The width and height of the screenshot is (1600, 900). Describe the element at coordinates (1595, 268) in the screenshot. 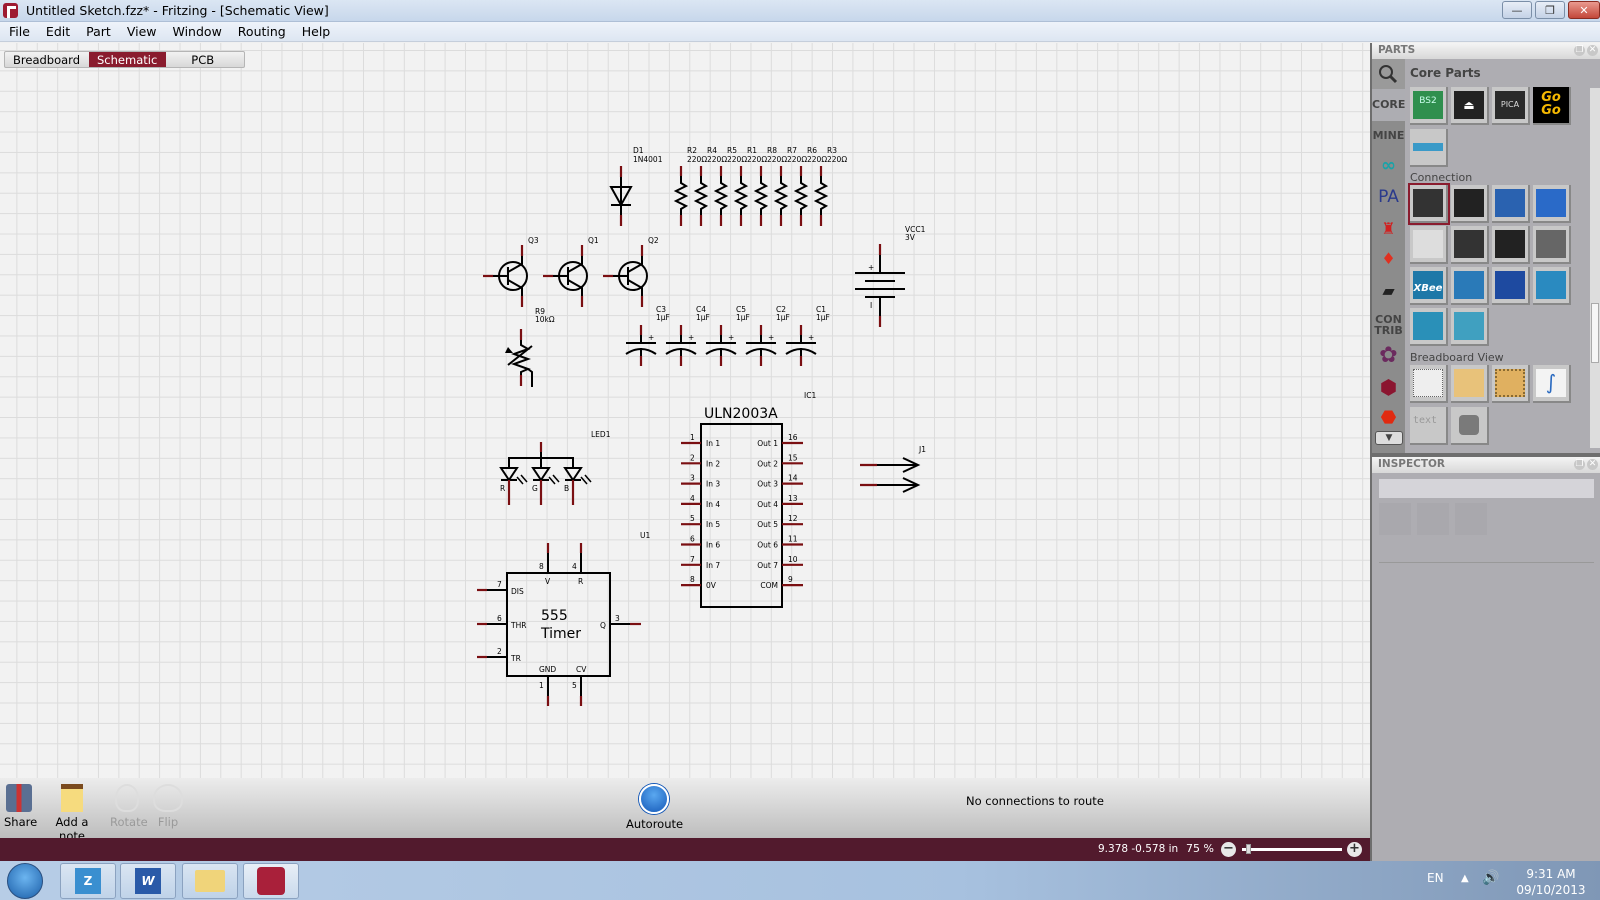

I see `parts-scrollbar` at that location.